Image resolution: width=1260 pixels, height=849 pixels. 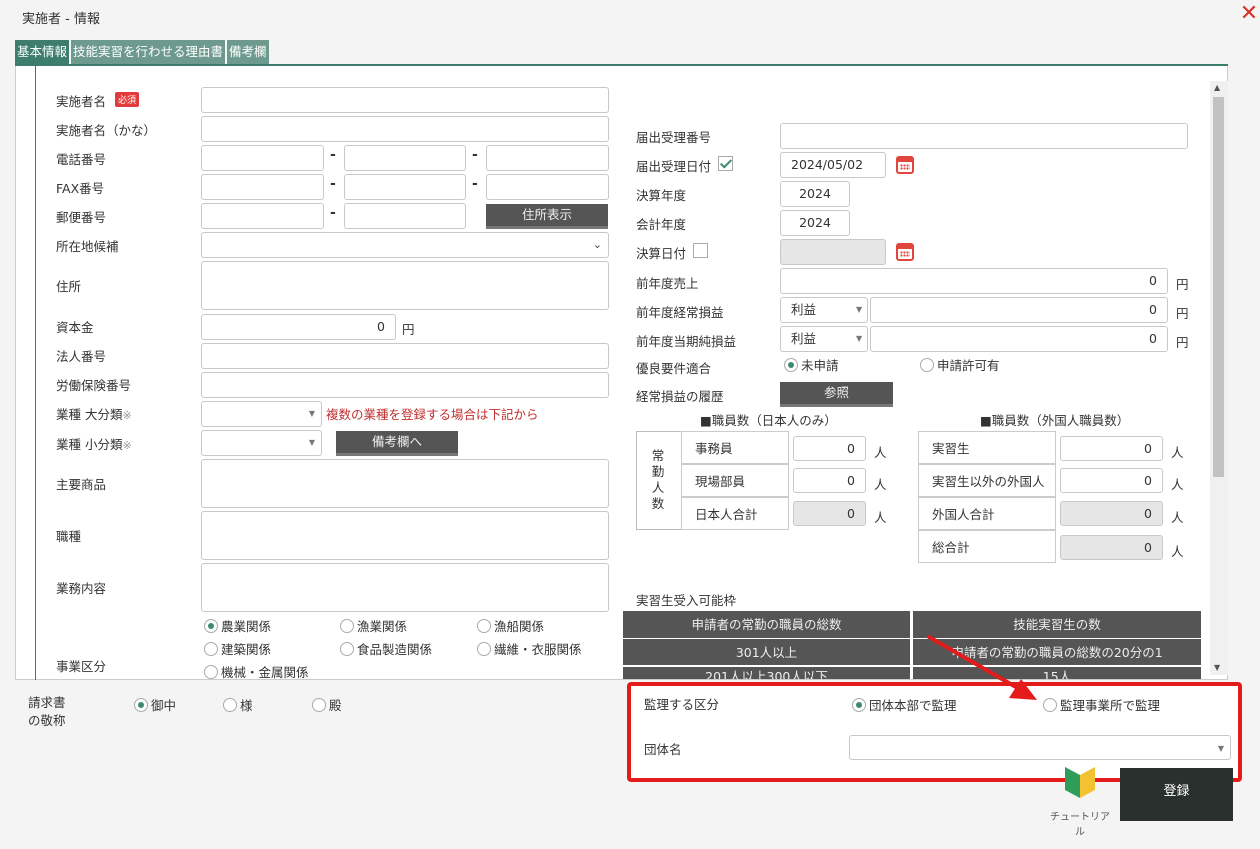 What do you see at coordinates (237, 625) in the screenshot?
I see `radio-category-agri: 農業関係` at bounding box center [237, 625].